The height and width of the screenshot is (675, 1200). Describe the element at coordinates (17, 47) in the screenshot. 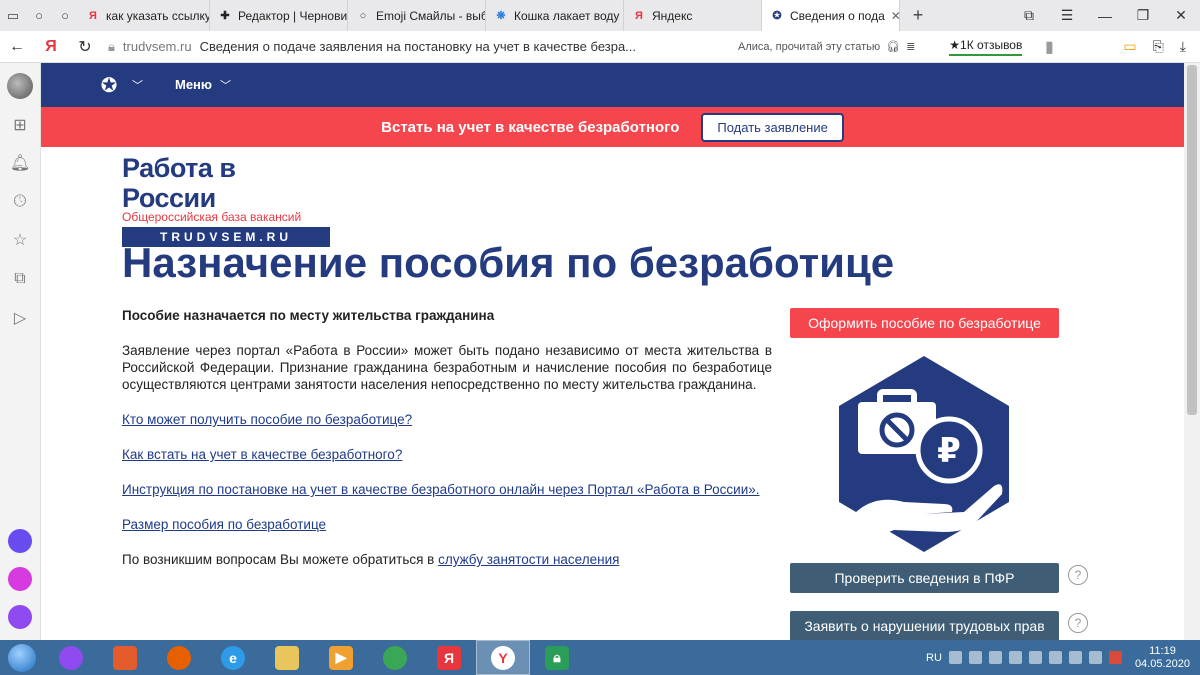

I see `back-arrow-icon: ←` at that location.